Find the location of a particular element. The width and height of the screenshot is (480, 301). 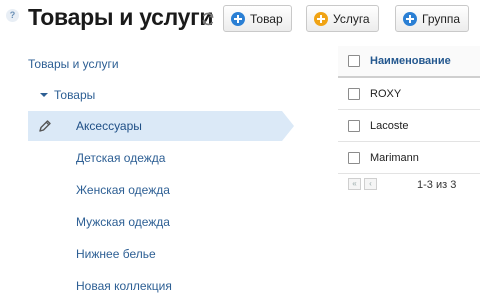

add-service-button: Услуга is located at coordinates (342, 18).